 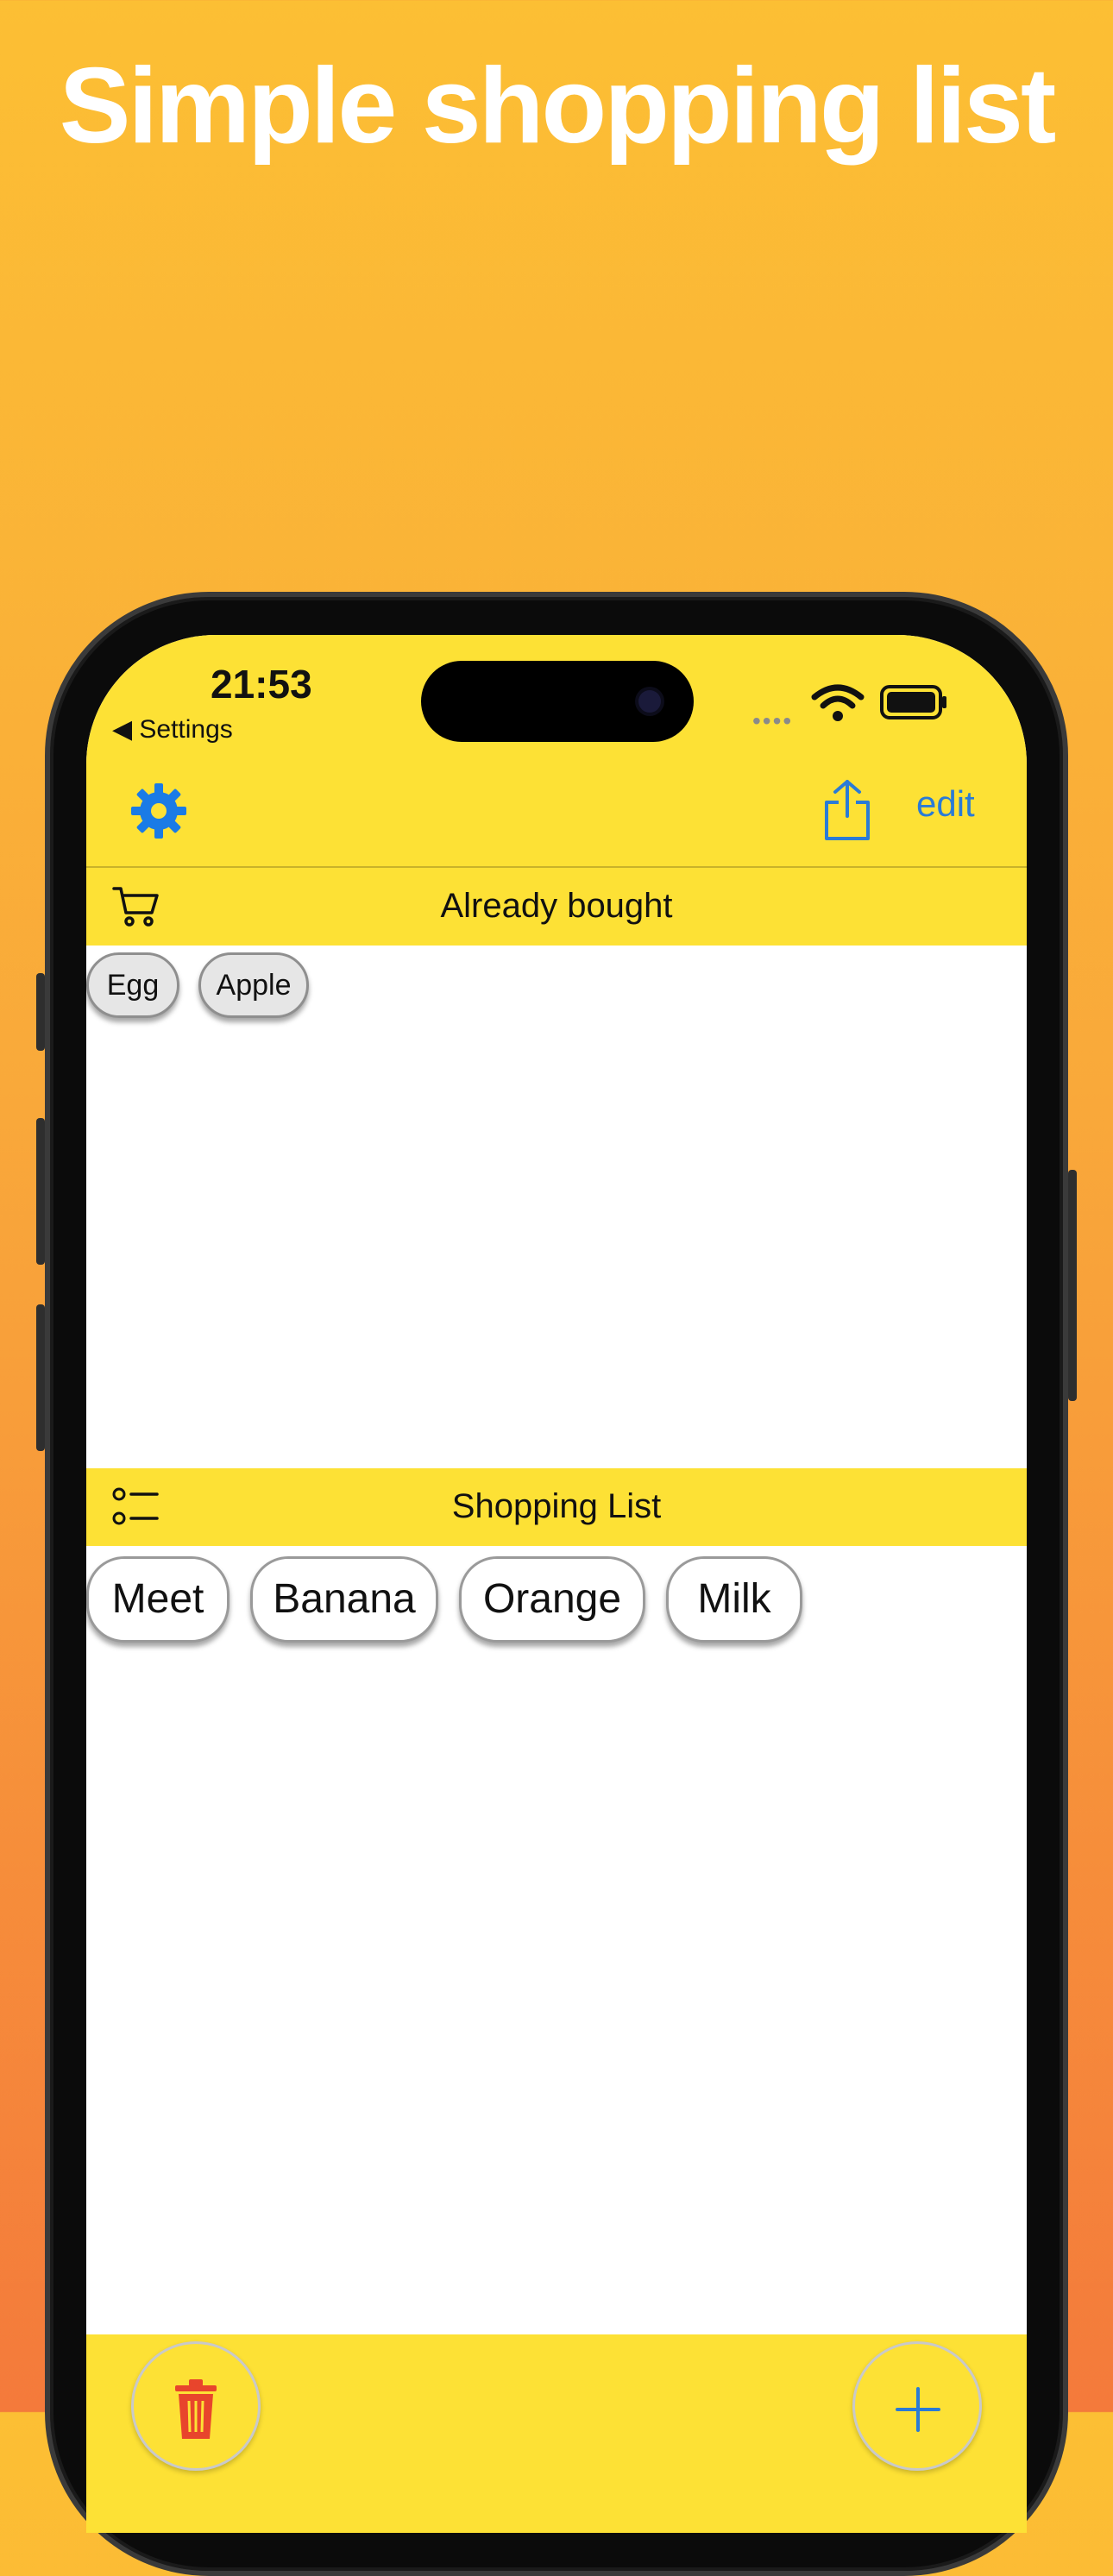 I want to click on add-item-button, so click(x=917, y=2406).